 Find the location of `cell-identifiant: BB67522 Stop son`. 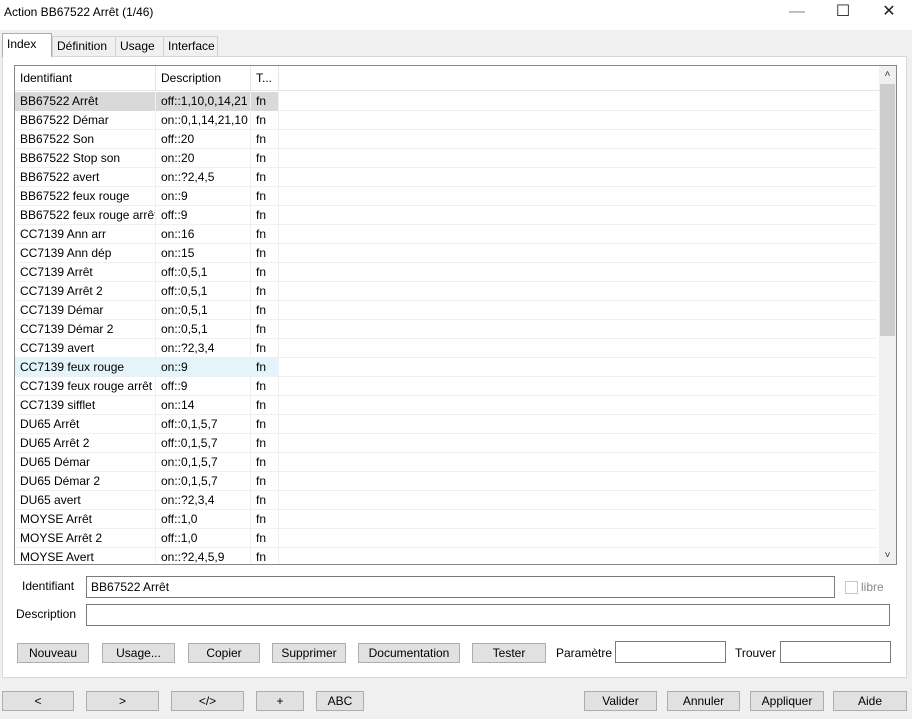

cell-identifiant: BB67522 Stop son is located at coordinates (85, 158).